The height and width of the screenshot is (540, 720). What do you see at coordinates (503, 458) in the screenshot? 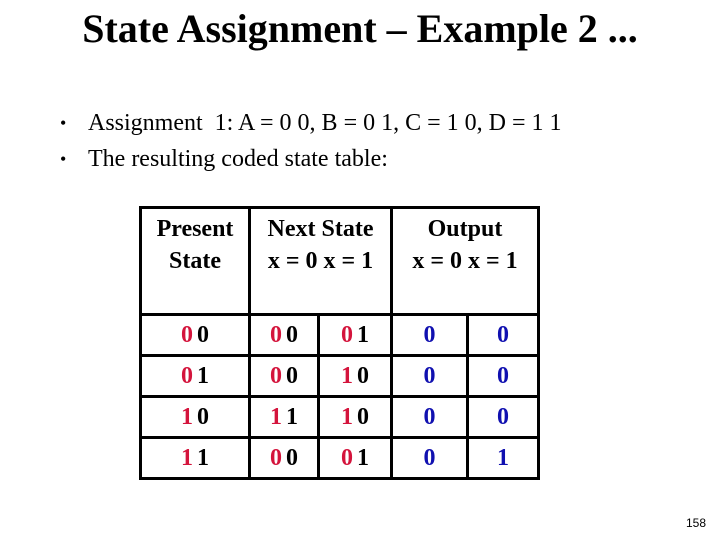
I see `cell-output-x1: 1` at bounding box center [503, 458].